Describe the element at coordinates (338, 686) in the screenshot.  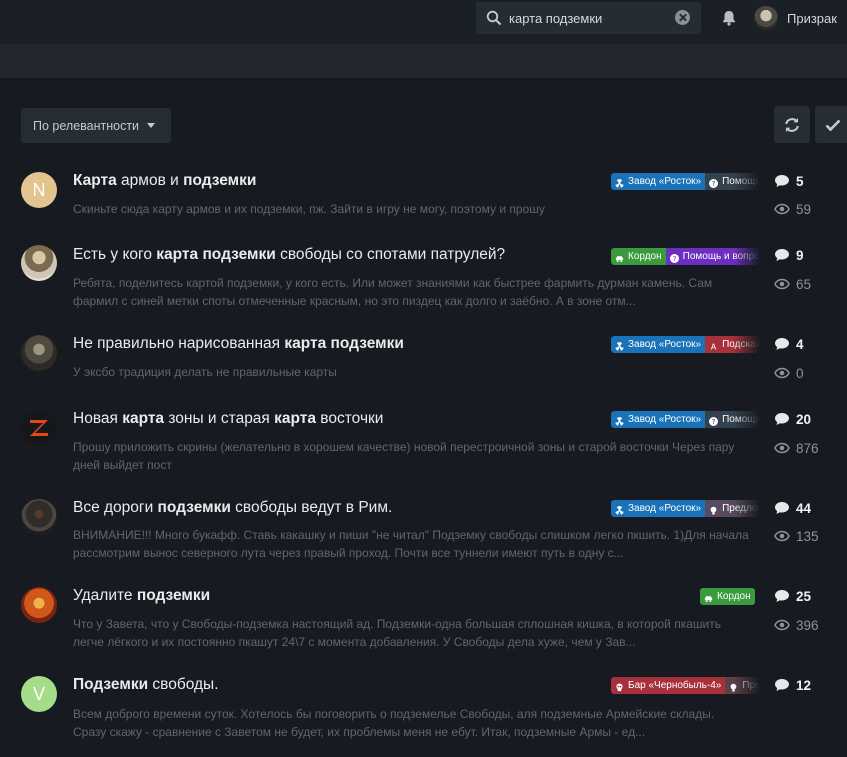
I see `topic-title: Подземки свободы.` at that location.